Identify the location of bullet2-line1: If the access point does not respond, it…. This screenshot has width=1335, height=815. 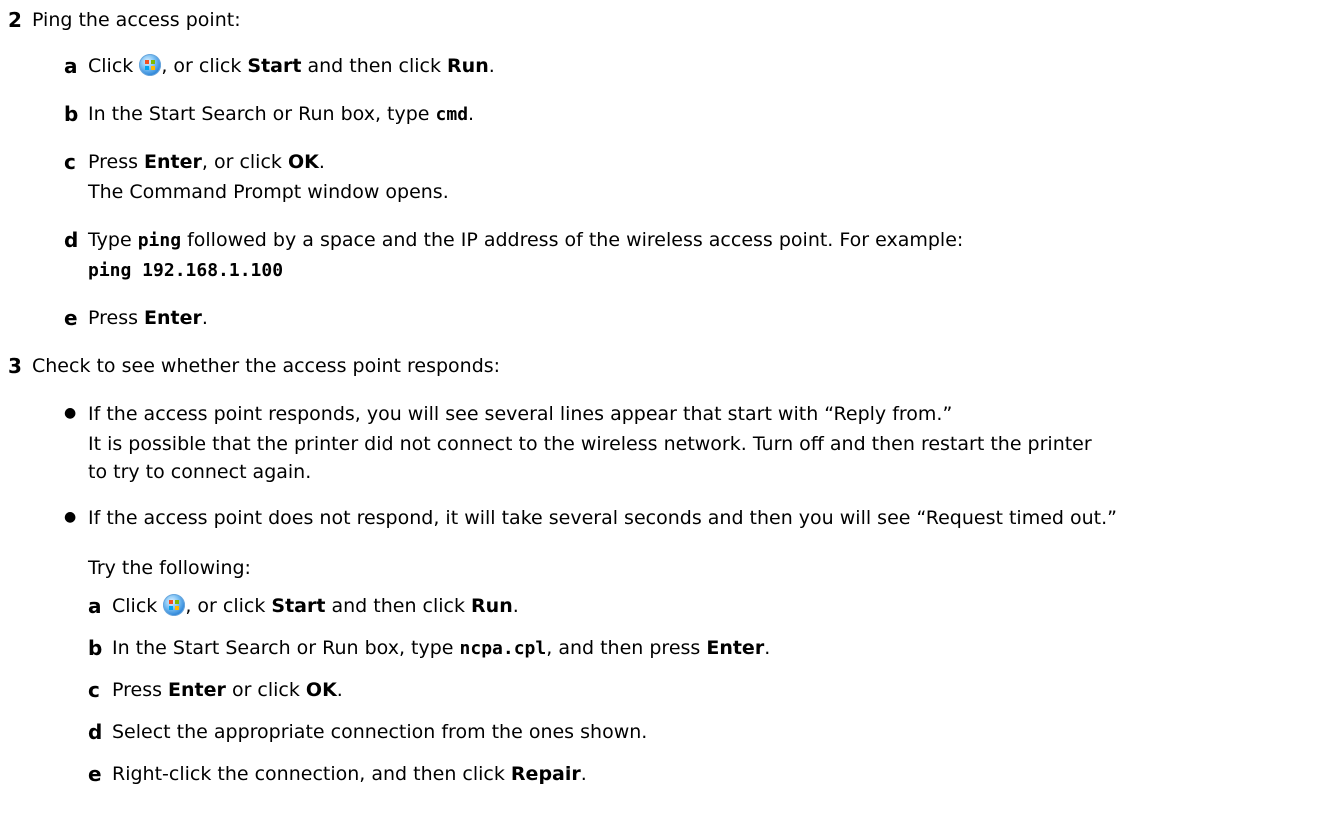
(602, 518).